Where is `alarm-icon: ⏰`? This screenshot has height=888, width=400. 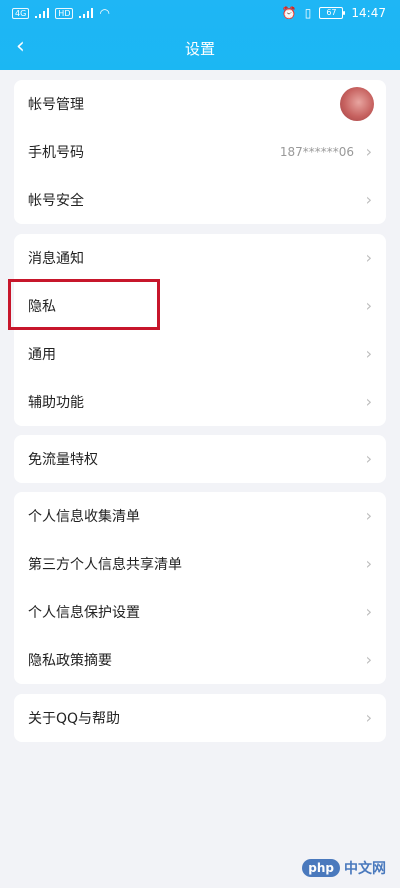
alarm-icon: ⏰ is located at coordinates (289, 13).